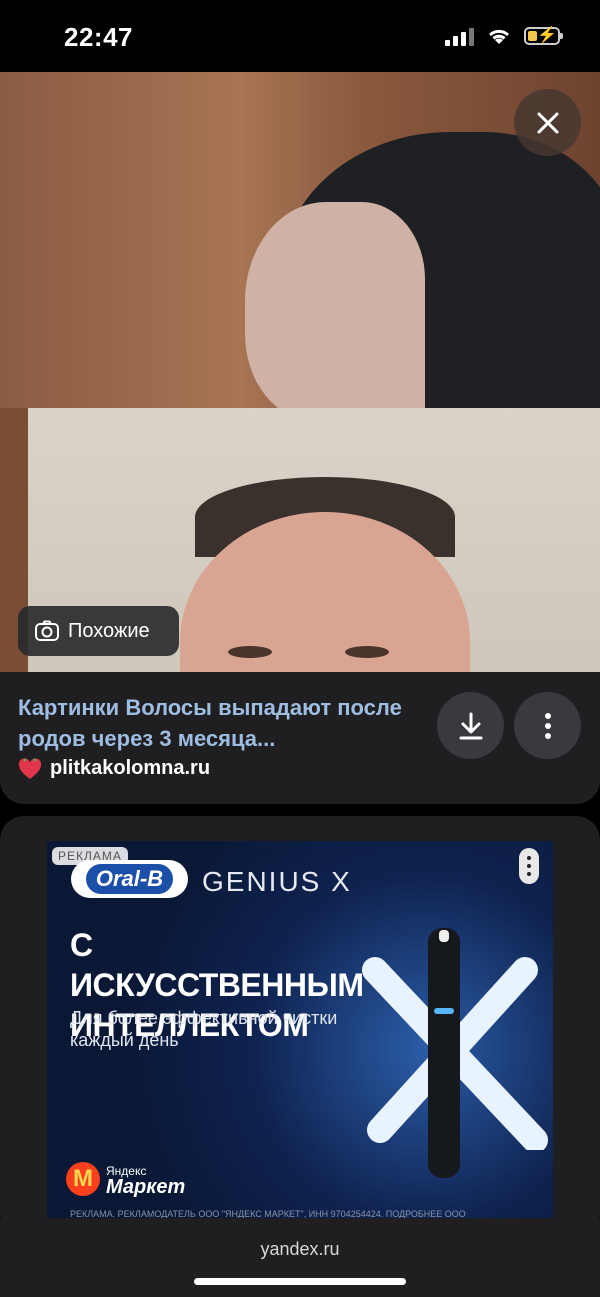  I want to click on battery-icon: ⚡, so click(543, 36).